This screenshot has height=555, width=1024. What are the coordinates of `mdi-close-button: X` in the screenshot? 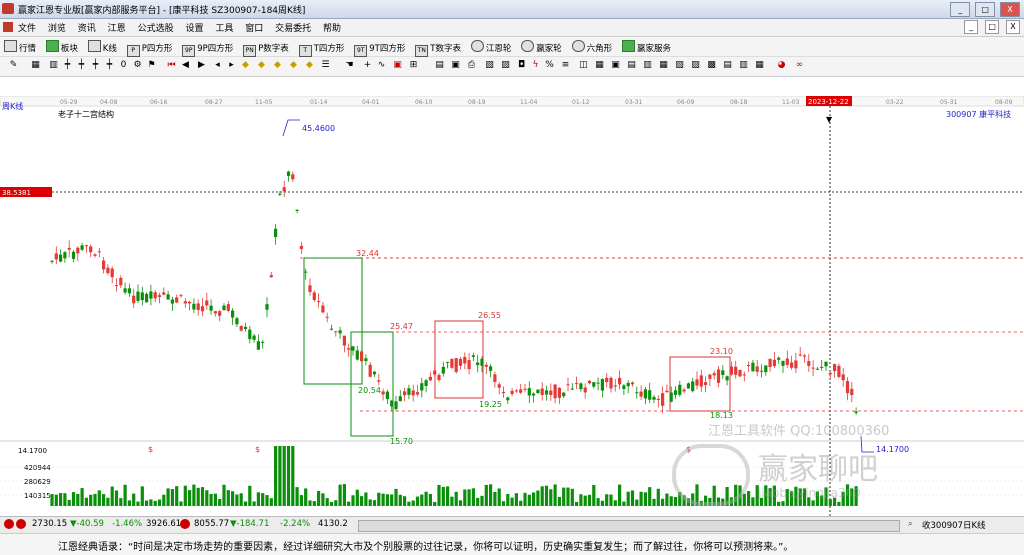 It's located at (1013, 27).